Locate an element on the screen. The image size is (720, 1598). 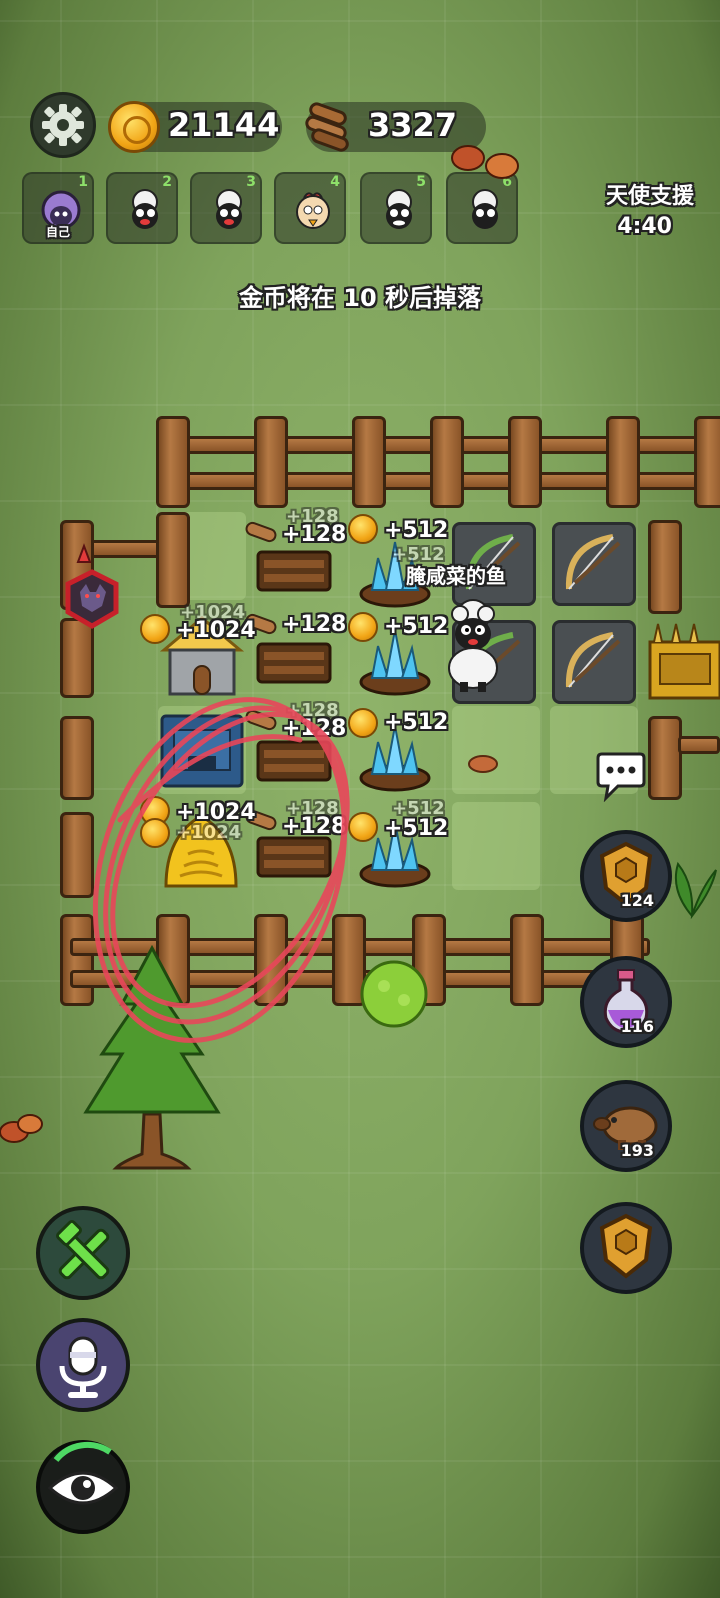
bush-icon is located at coordinates (394, 994).